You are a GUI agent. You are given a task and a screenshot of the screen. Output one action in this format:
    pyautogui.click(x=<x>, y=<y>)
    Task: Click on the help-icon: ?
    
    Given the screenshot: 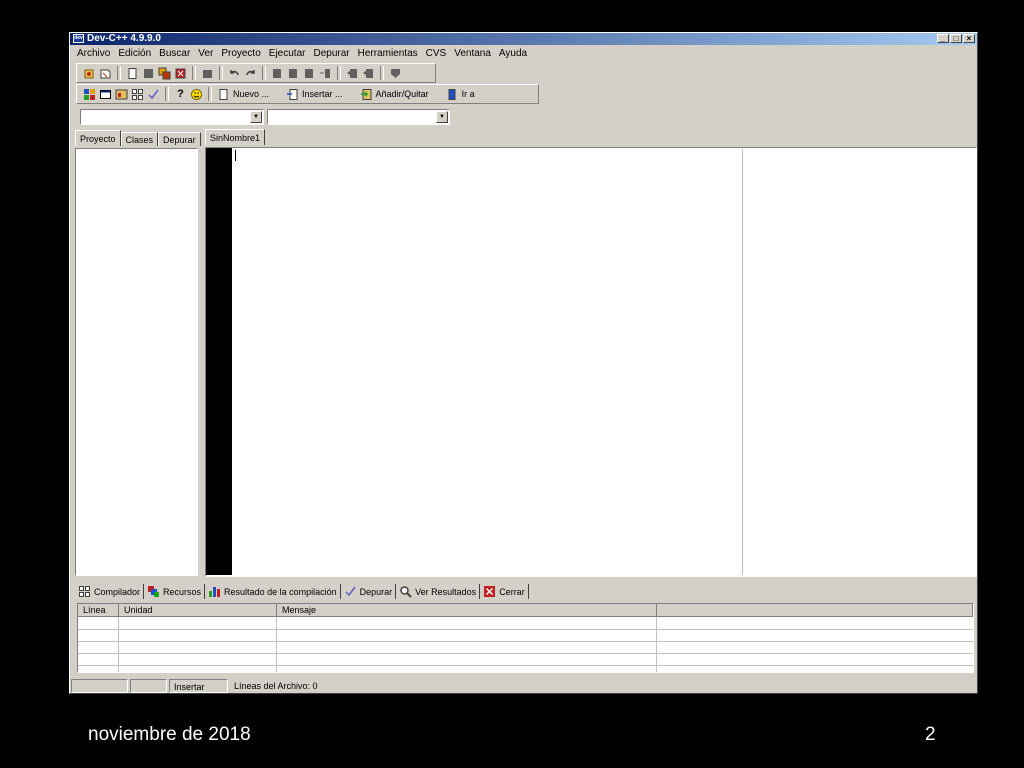 What is the action you would take?
    pyautogui.click(x=180, y=94)
    